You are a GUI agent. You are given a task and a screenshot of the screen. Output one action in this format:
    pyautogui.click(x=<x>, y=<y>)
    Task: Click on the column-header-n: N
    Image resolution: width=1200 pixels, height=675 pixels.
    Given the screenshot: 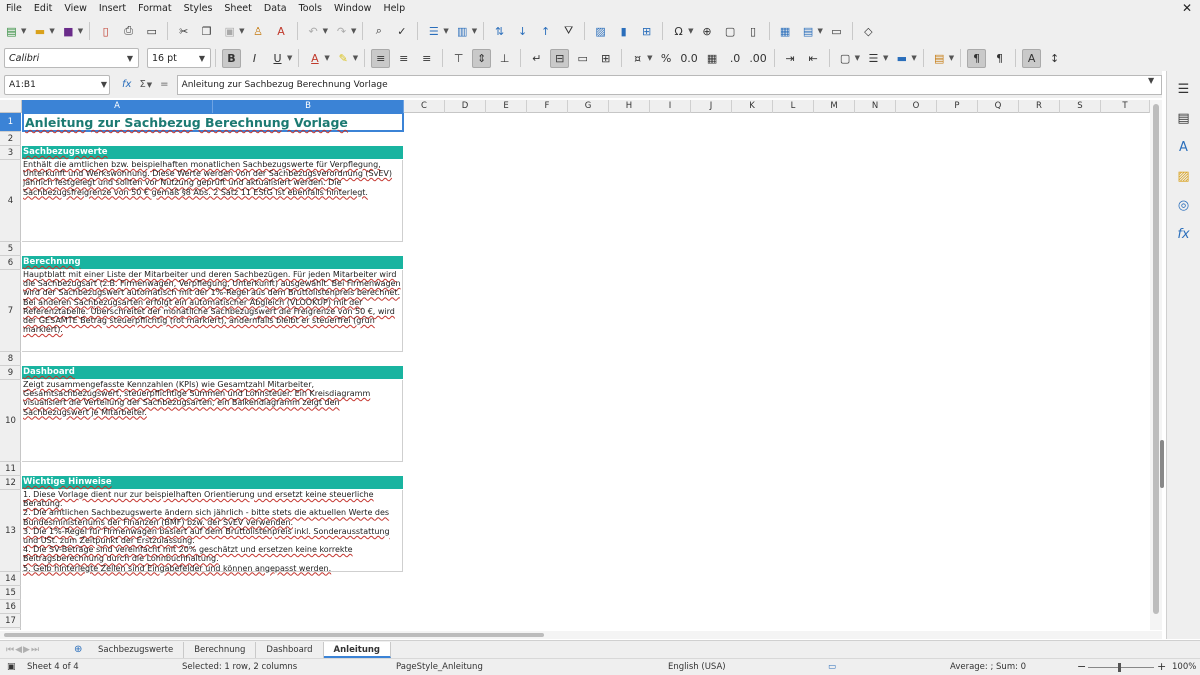 What is the action you would take?
    pyautogui.click(x=875, y=106)
    